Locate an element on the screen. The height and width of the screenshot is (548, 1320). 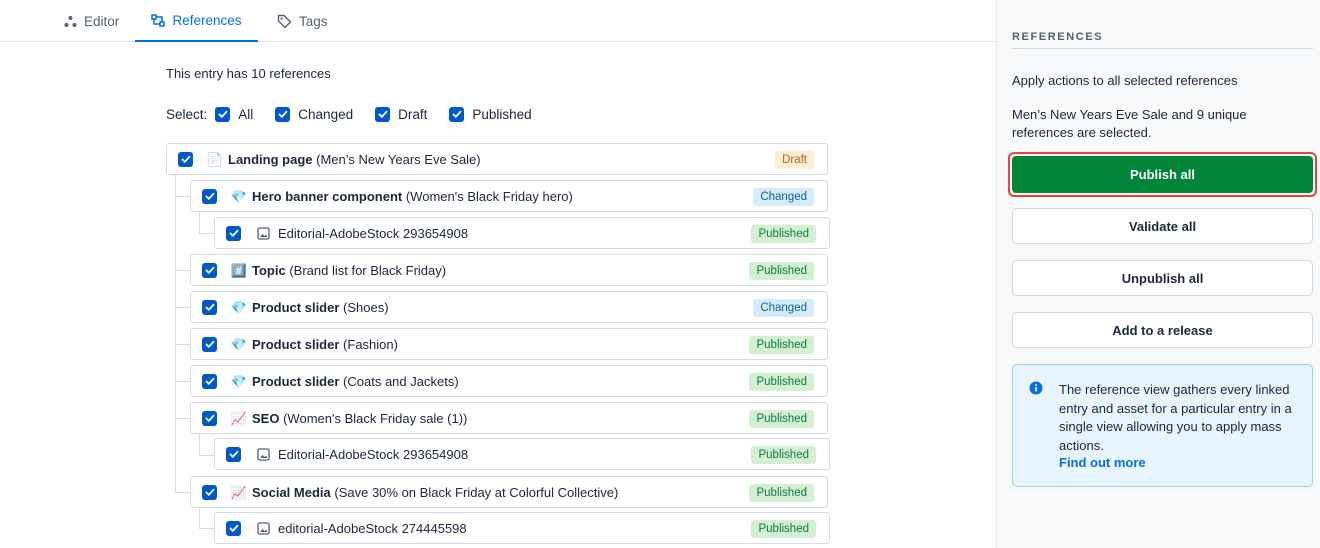
select-label: Select: is located at coordinates (187, 114).